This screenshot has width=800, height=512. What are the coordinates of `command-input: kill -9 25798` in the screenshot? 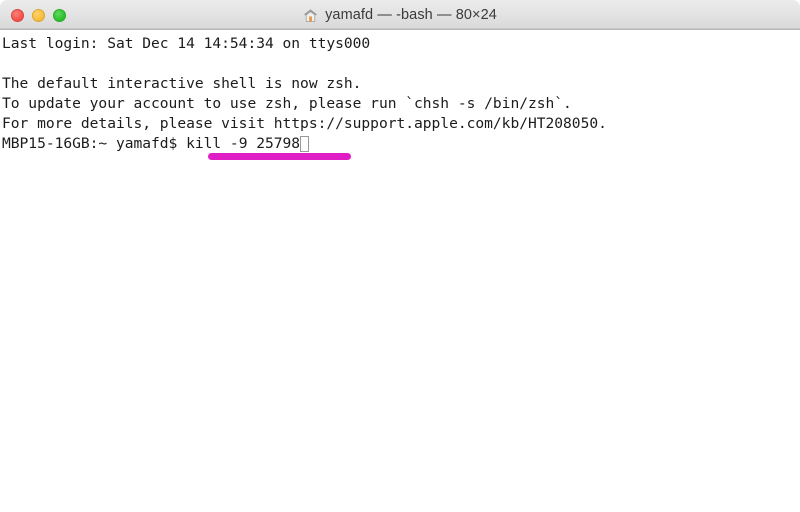 It's located at (243, 144).